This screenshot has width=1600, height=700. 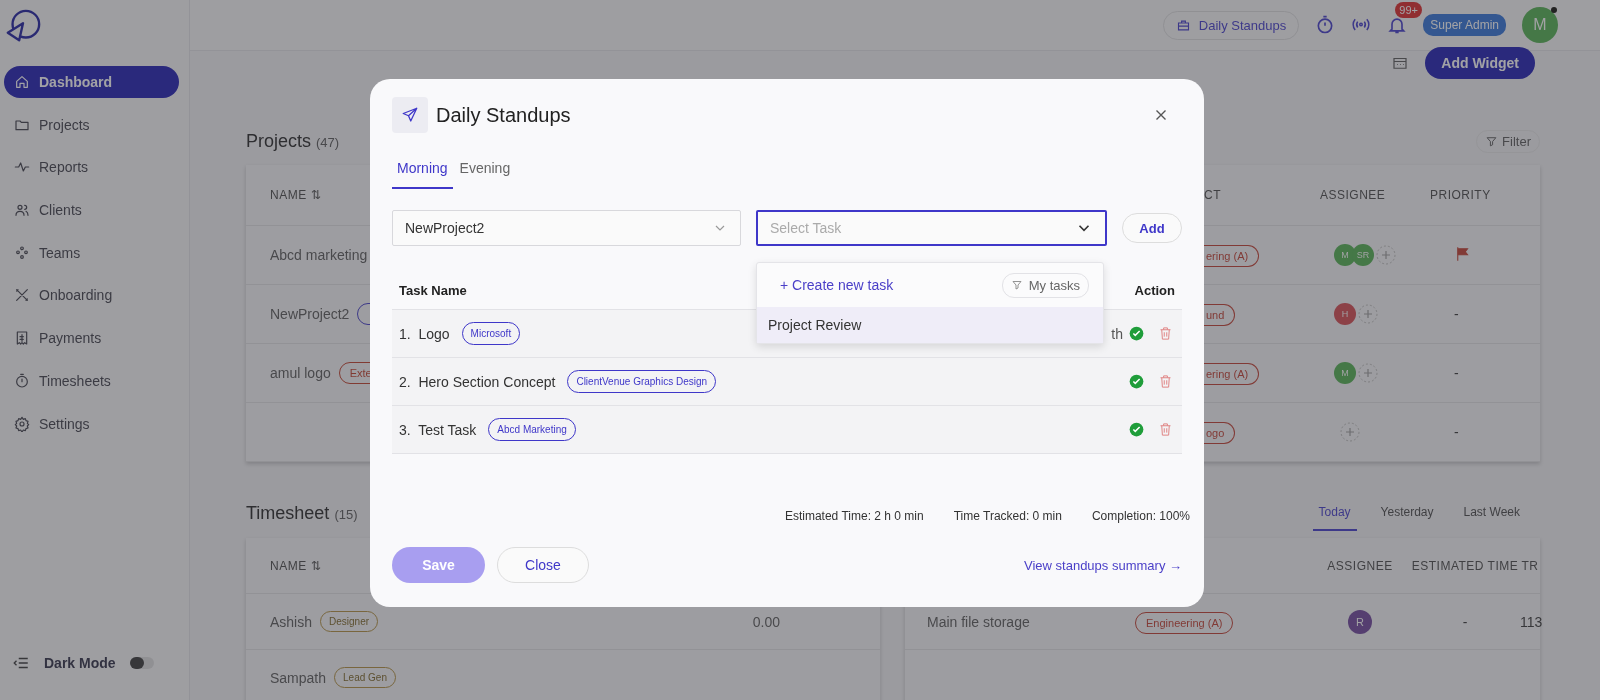 What do you see at coordinates (91, 82) in the screenshot?
I see `nav-item: Dashboard` at bounding box center [91, 82].